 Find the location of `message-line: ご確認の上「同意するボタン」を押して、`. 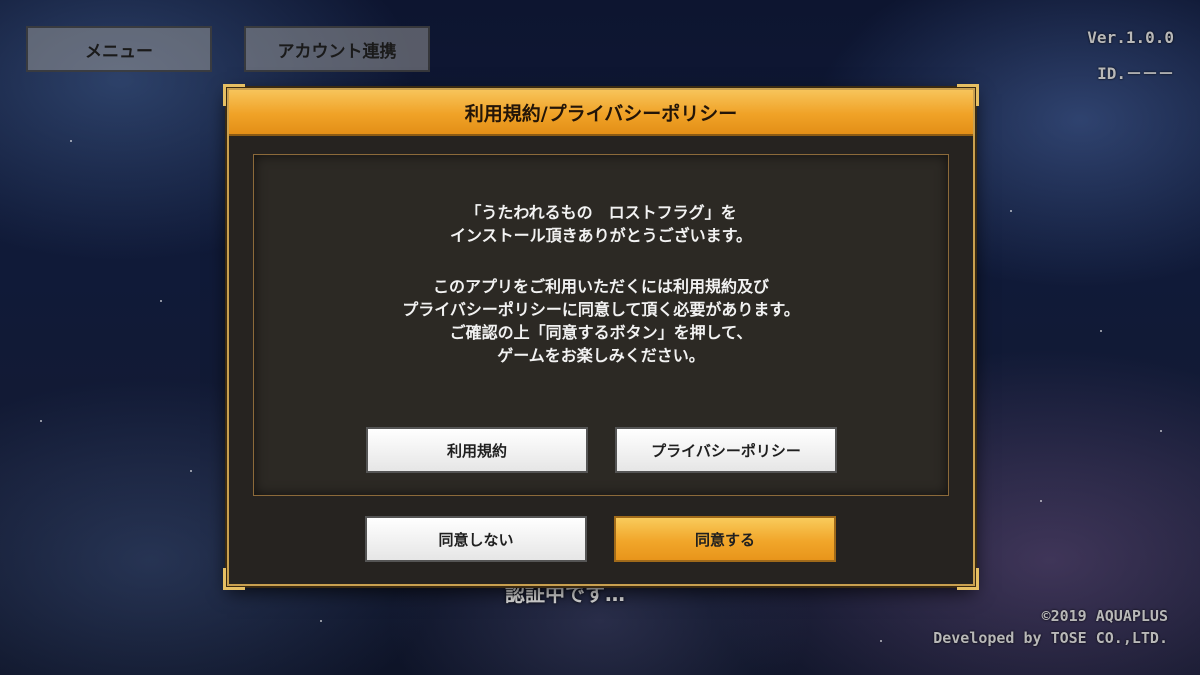

message-line: ご確認の上「同意するボタン」を押して、 is located at coordinates (601, 332).